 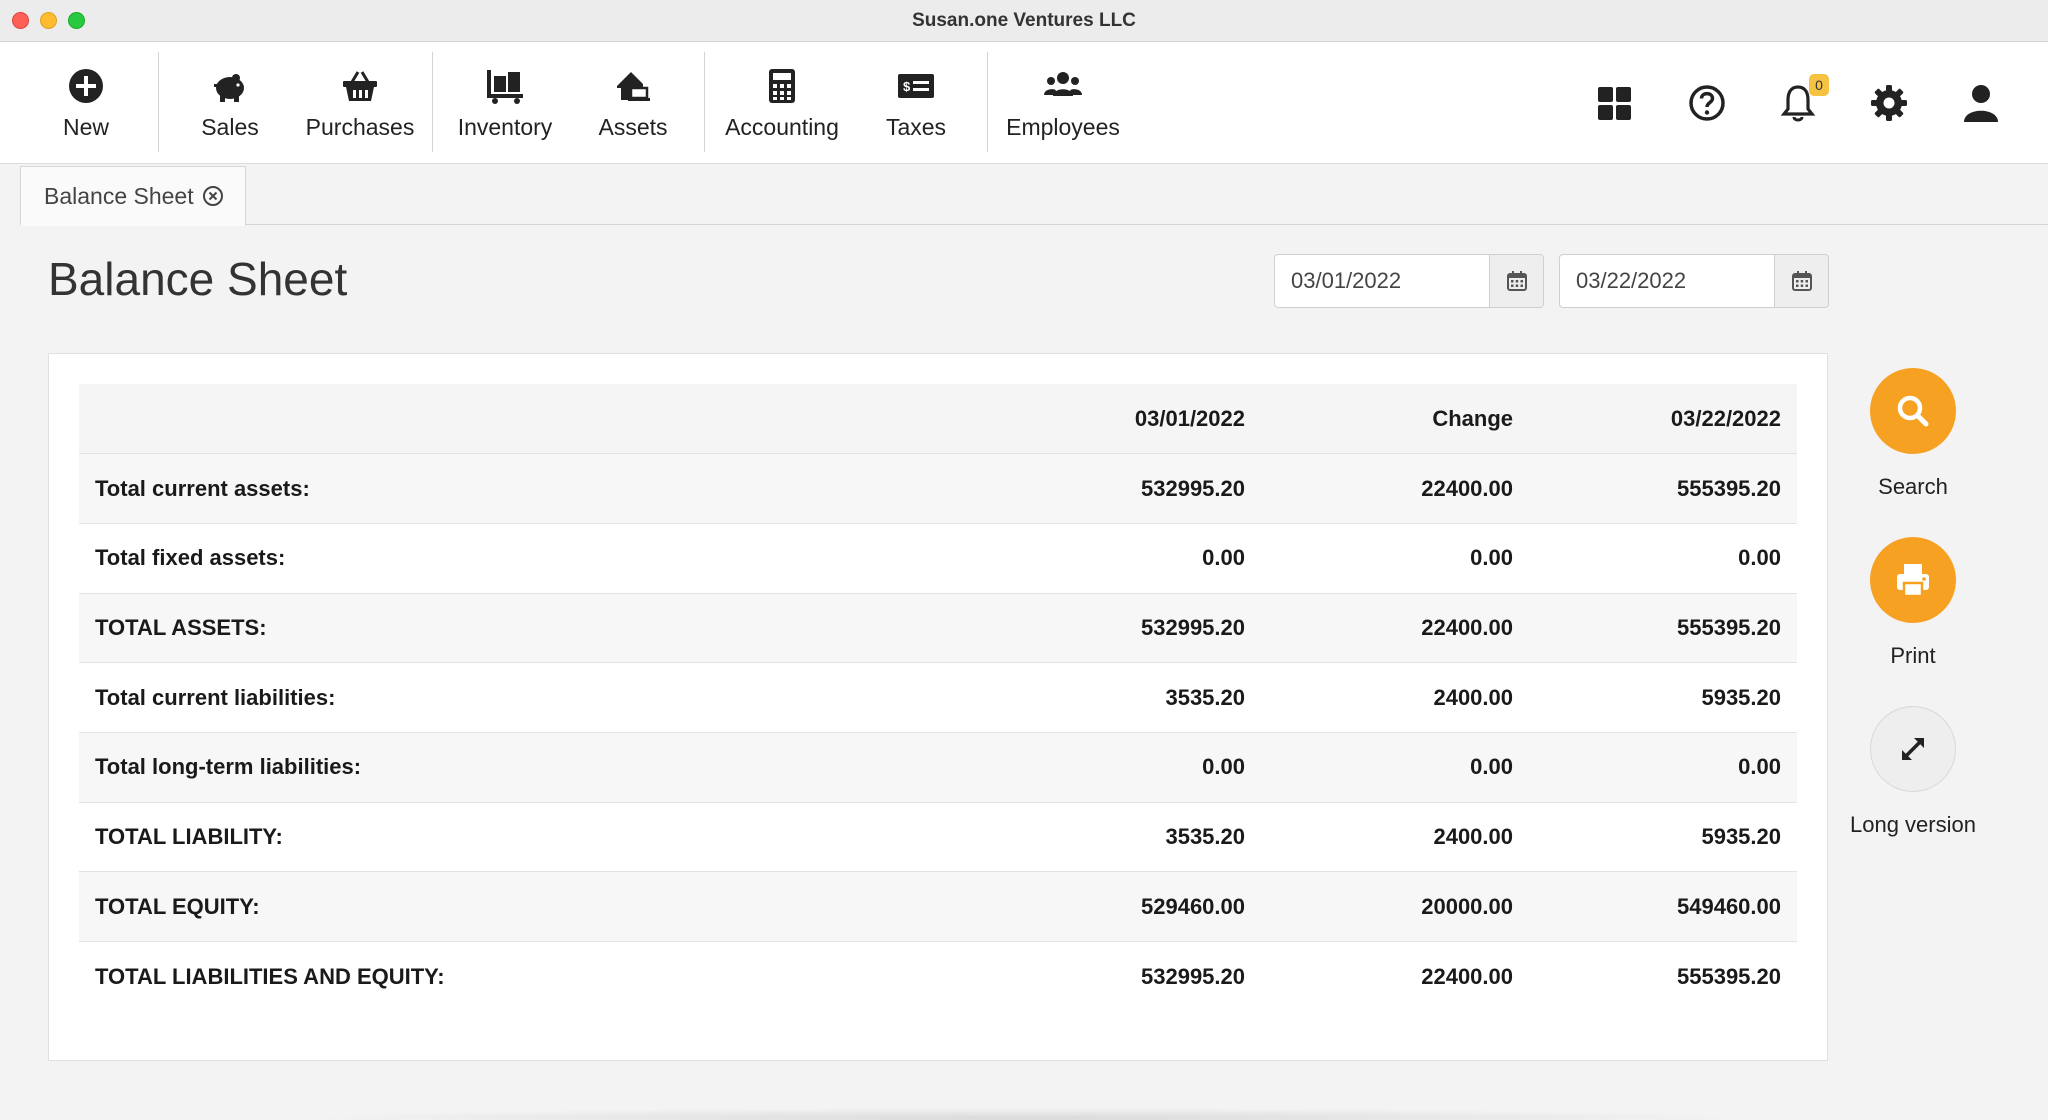 I want to click on tab-balance-sheet: Balance Sheet, so click(x=133, y=196).